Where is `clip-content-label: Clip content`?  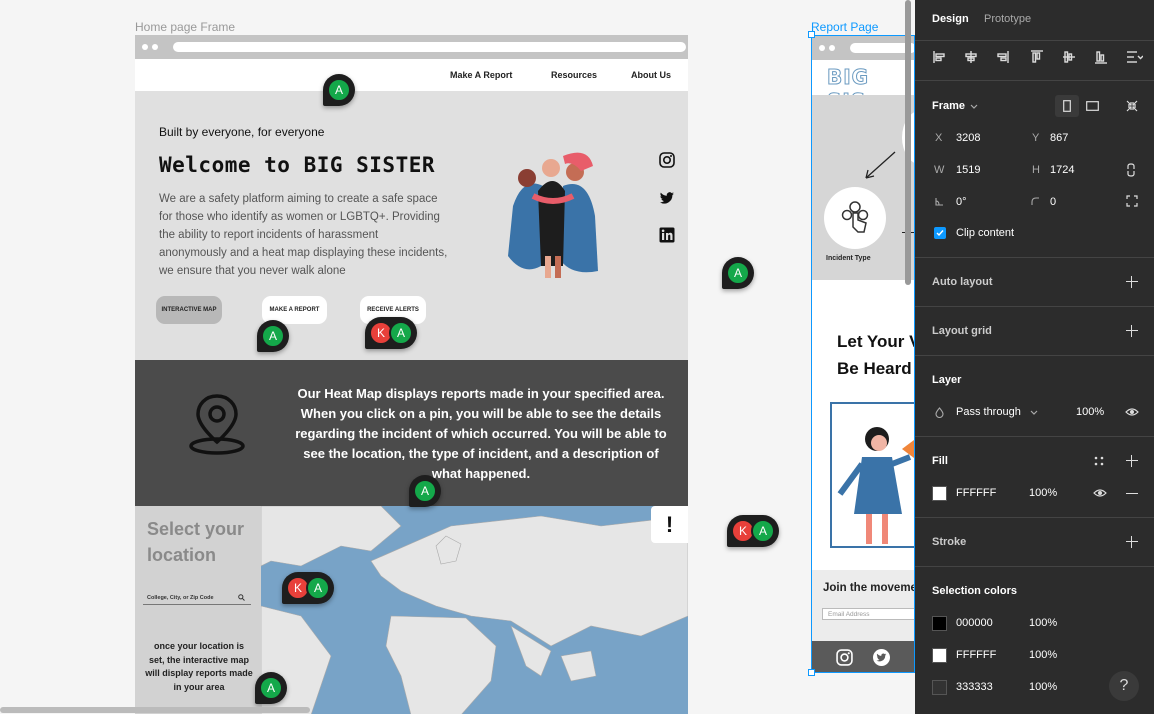
clip-content-label: Clip content is located at coordinates (985, 233).